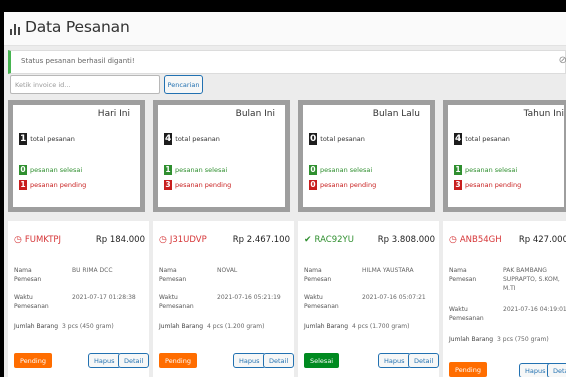 The image size is (566, 377). Describe the element at coordinates (43, 240) in the screenshot. I see `order-id-text: FUMKTPJ` at that location.